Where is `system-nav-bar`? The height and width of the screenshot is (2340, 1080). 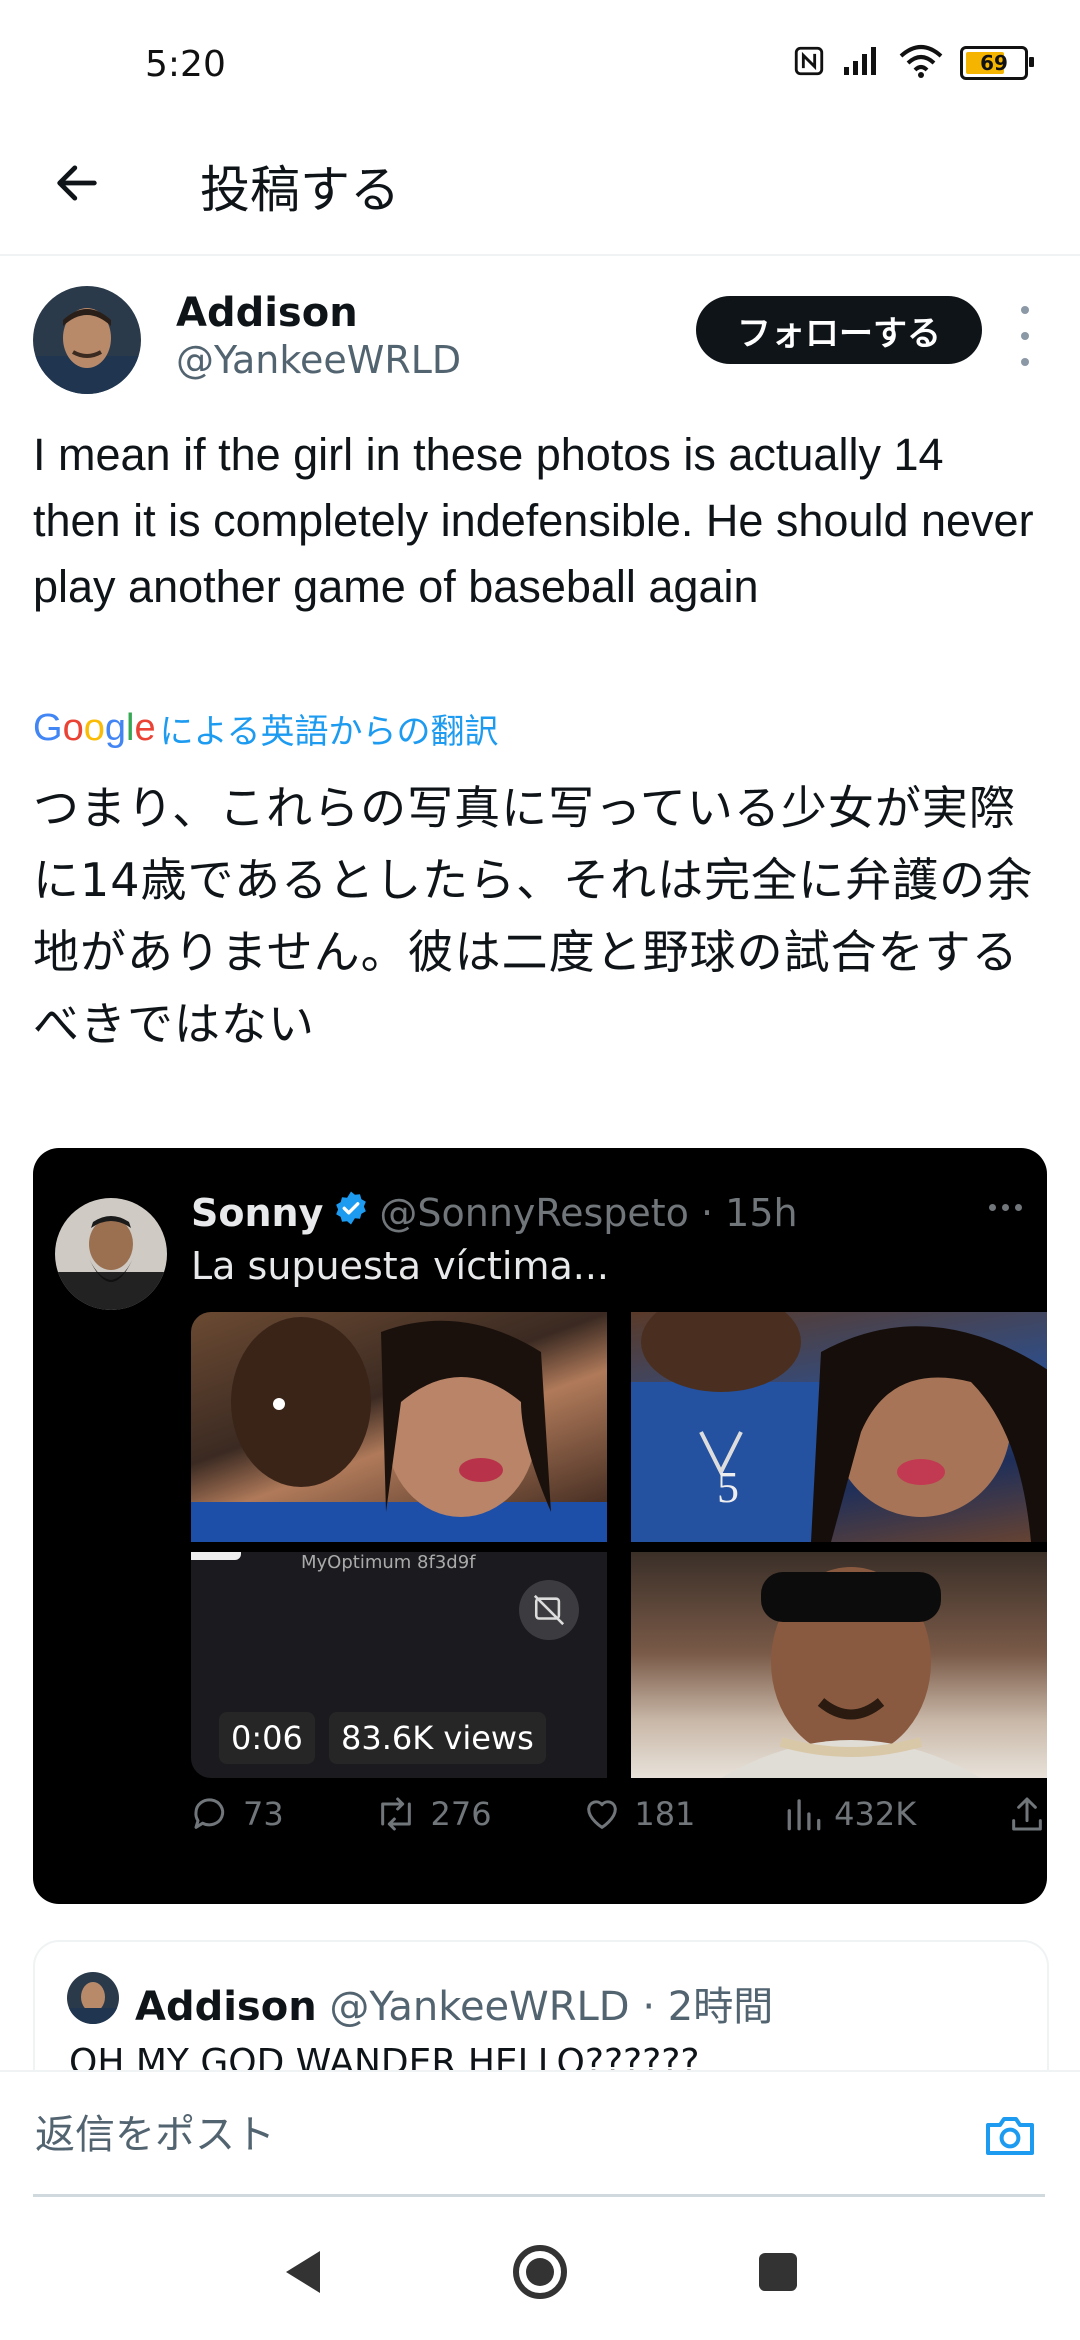
system-nav-bar is located at coordinates (540, 2270).